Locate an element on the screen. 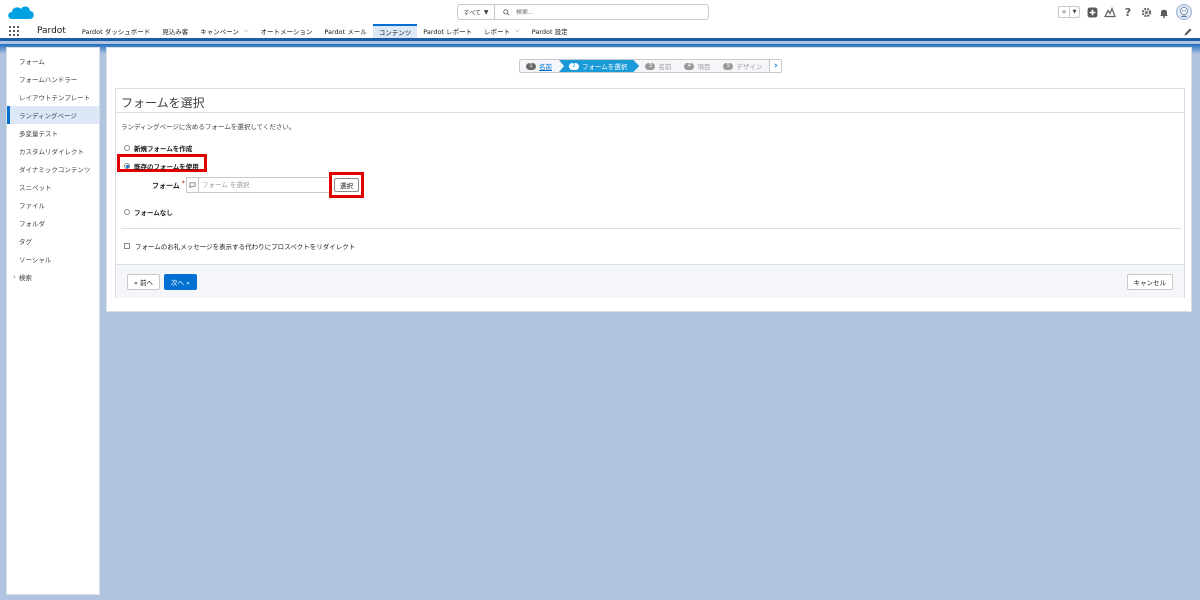  form-label-text: フォーム is located at coordinates (166, 186).